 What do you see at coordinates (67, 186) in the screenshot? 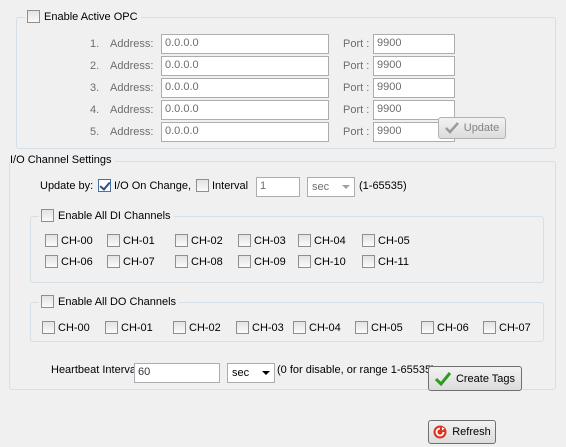
I see `update-by-label: Update by:` at bounding box center [67, 186].